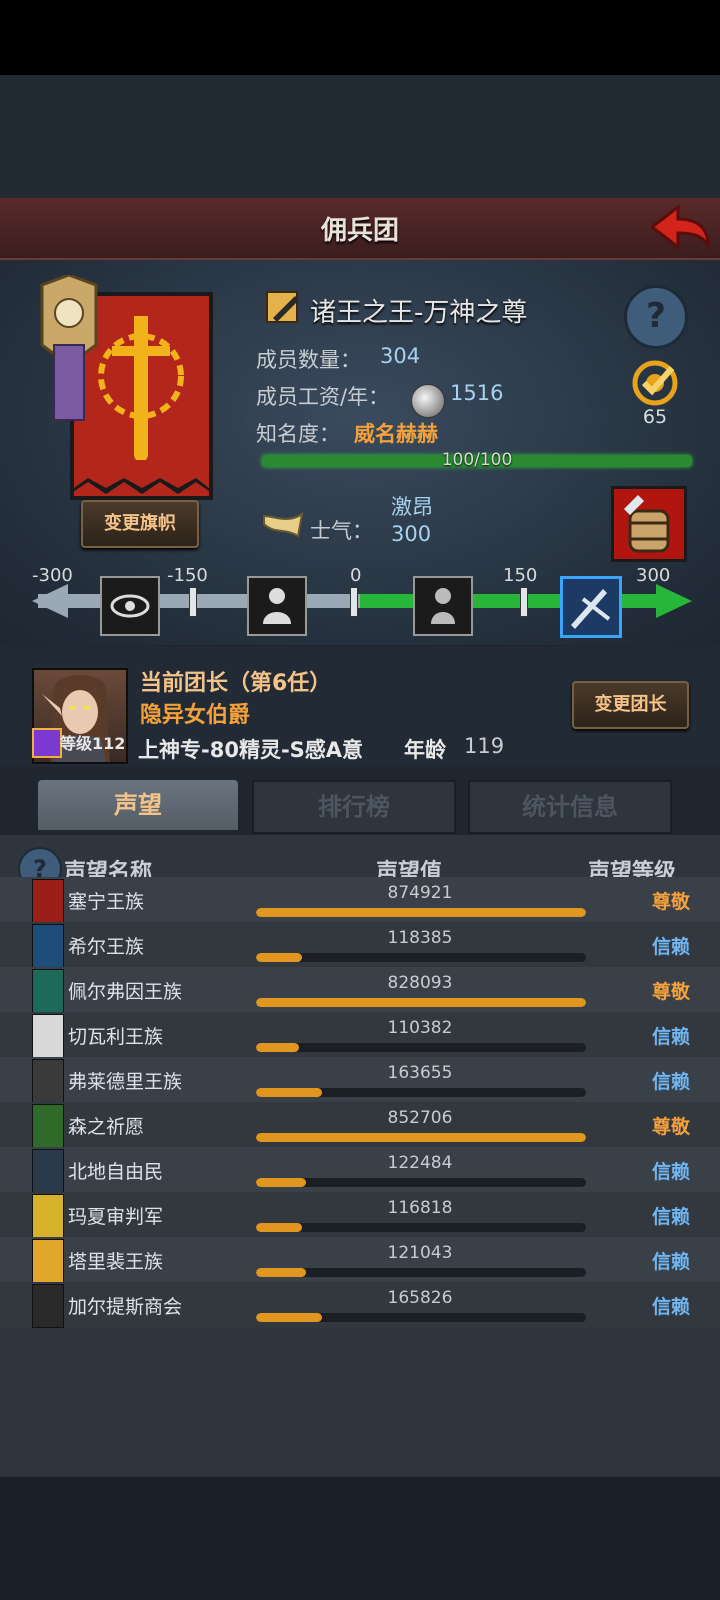 The height and width of the screenshot is (1600, 720). I want to click on scale-label: 150, so click(520, 575).